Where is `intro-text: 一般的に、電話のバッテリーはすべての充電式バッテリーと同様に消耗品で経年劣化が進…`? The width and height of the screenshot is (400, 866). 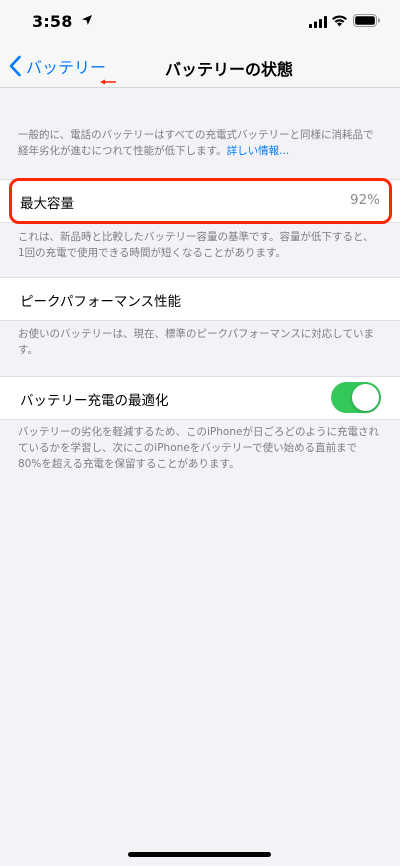 intro-text: 一般的に、電話のバッテリーはすべての充電式バッテリーと同様に消耗品で経年劣化が進… is located at coordinates (196, 143).